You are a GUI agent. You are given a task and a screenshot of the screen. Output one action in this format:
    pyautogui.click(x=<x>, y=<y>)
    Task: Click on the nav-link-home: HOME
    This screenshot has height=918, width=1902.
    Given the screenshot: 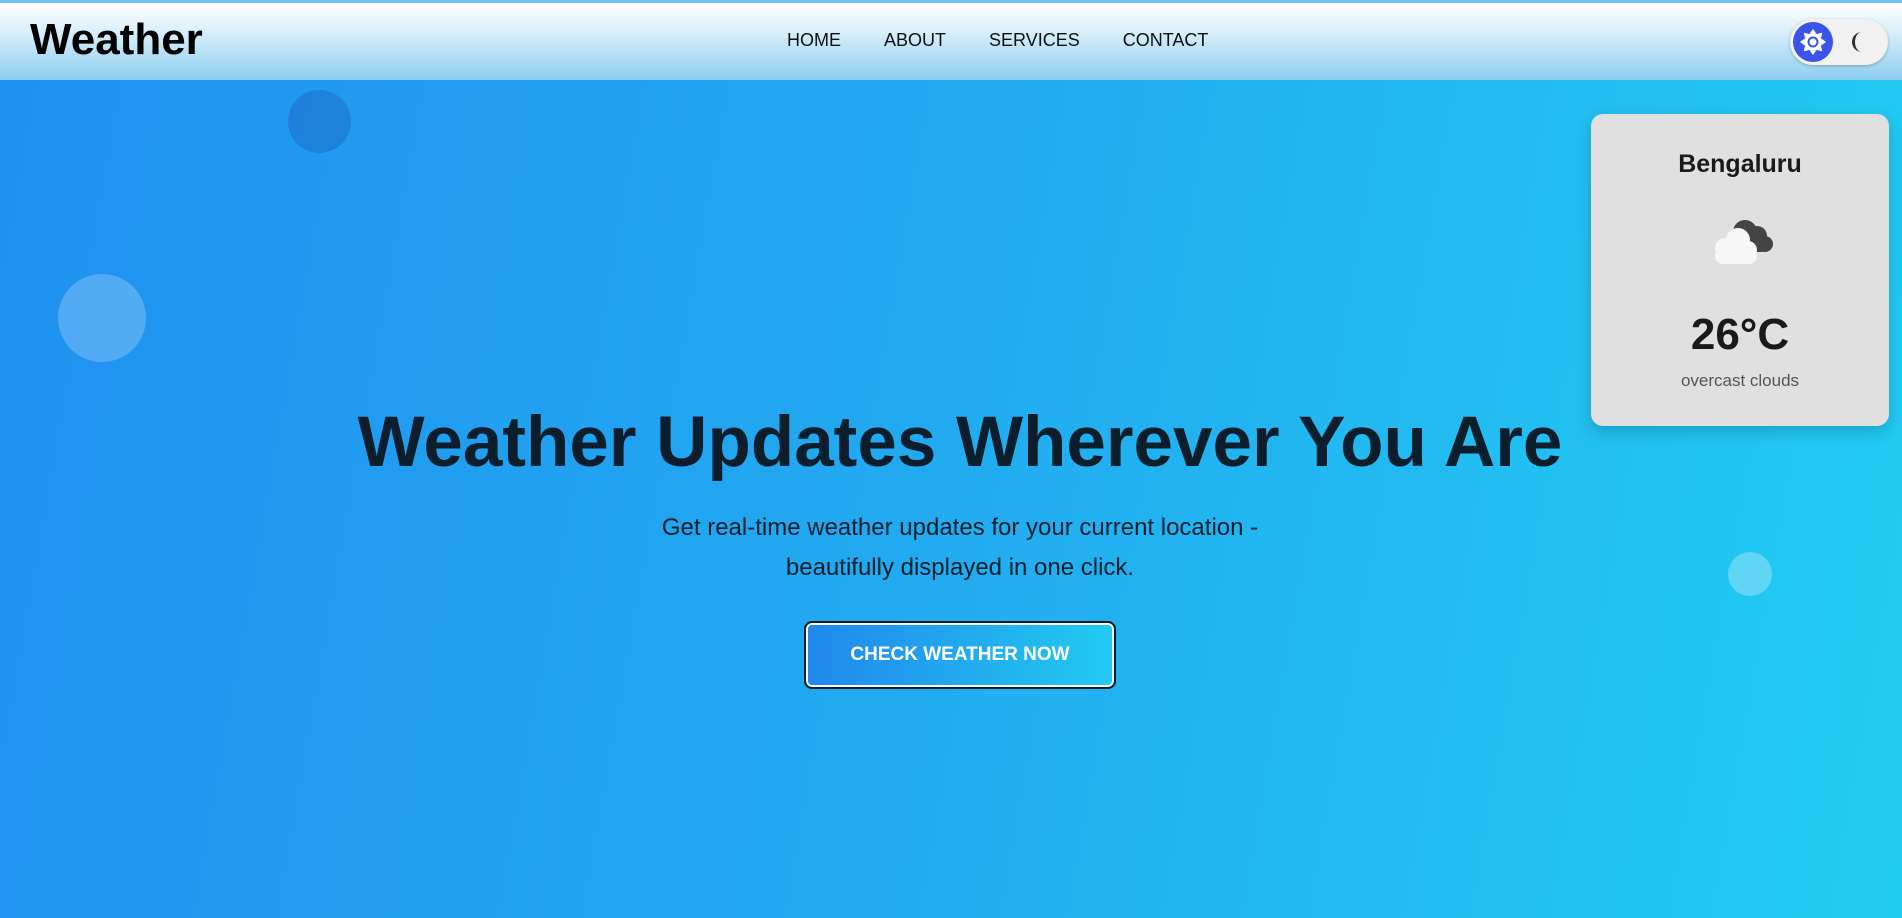 What is the action you would take?
    pyautogui.click(x=814, y=40)
    